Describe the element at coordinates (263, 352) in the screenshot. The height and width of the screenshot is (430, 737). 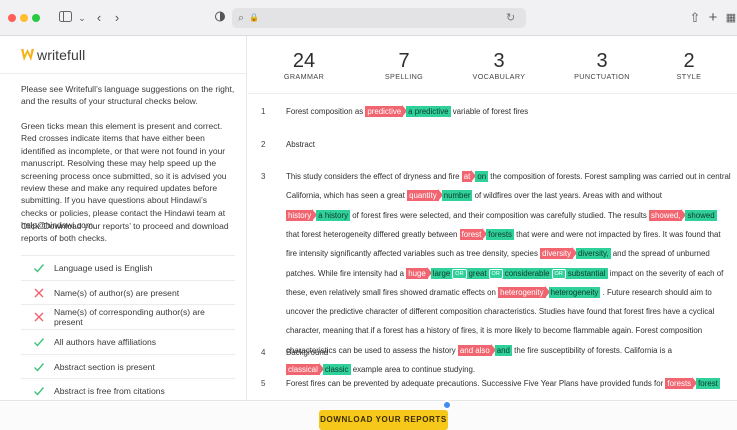
I see `paragraph-number: 4` at that location.